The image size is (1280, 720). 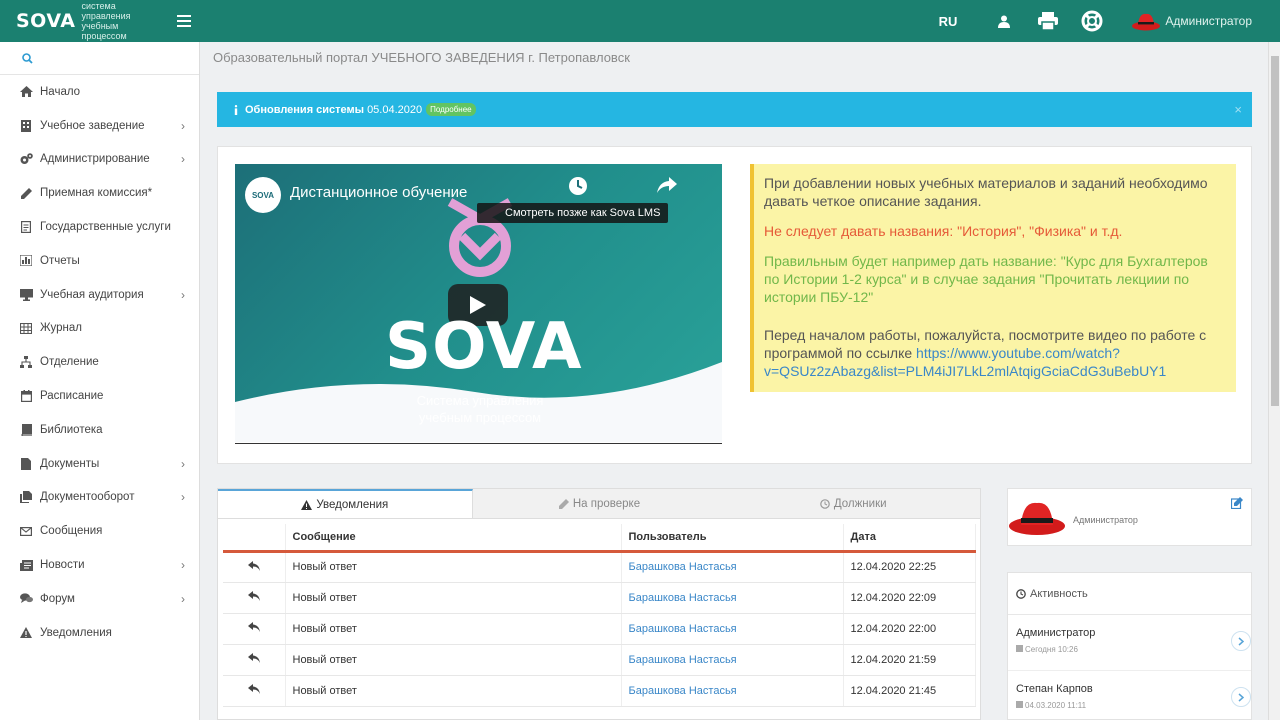 What do you see at coordinates (1191, 21) in the screenshot?
I see `admin-menu: Администратор` at bounding box center [1191, 21].